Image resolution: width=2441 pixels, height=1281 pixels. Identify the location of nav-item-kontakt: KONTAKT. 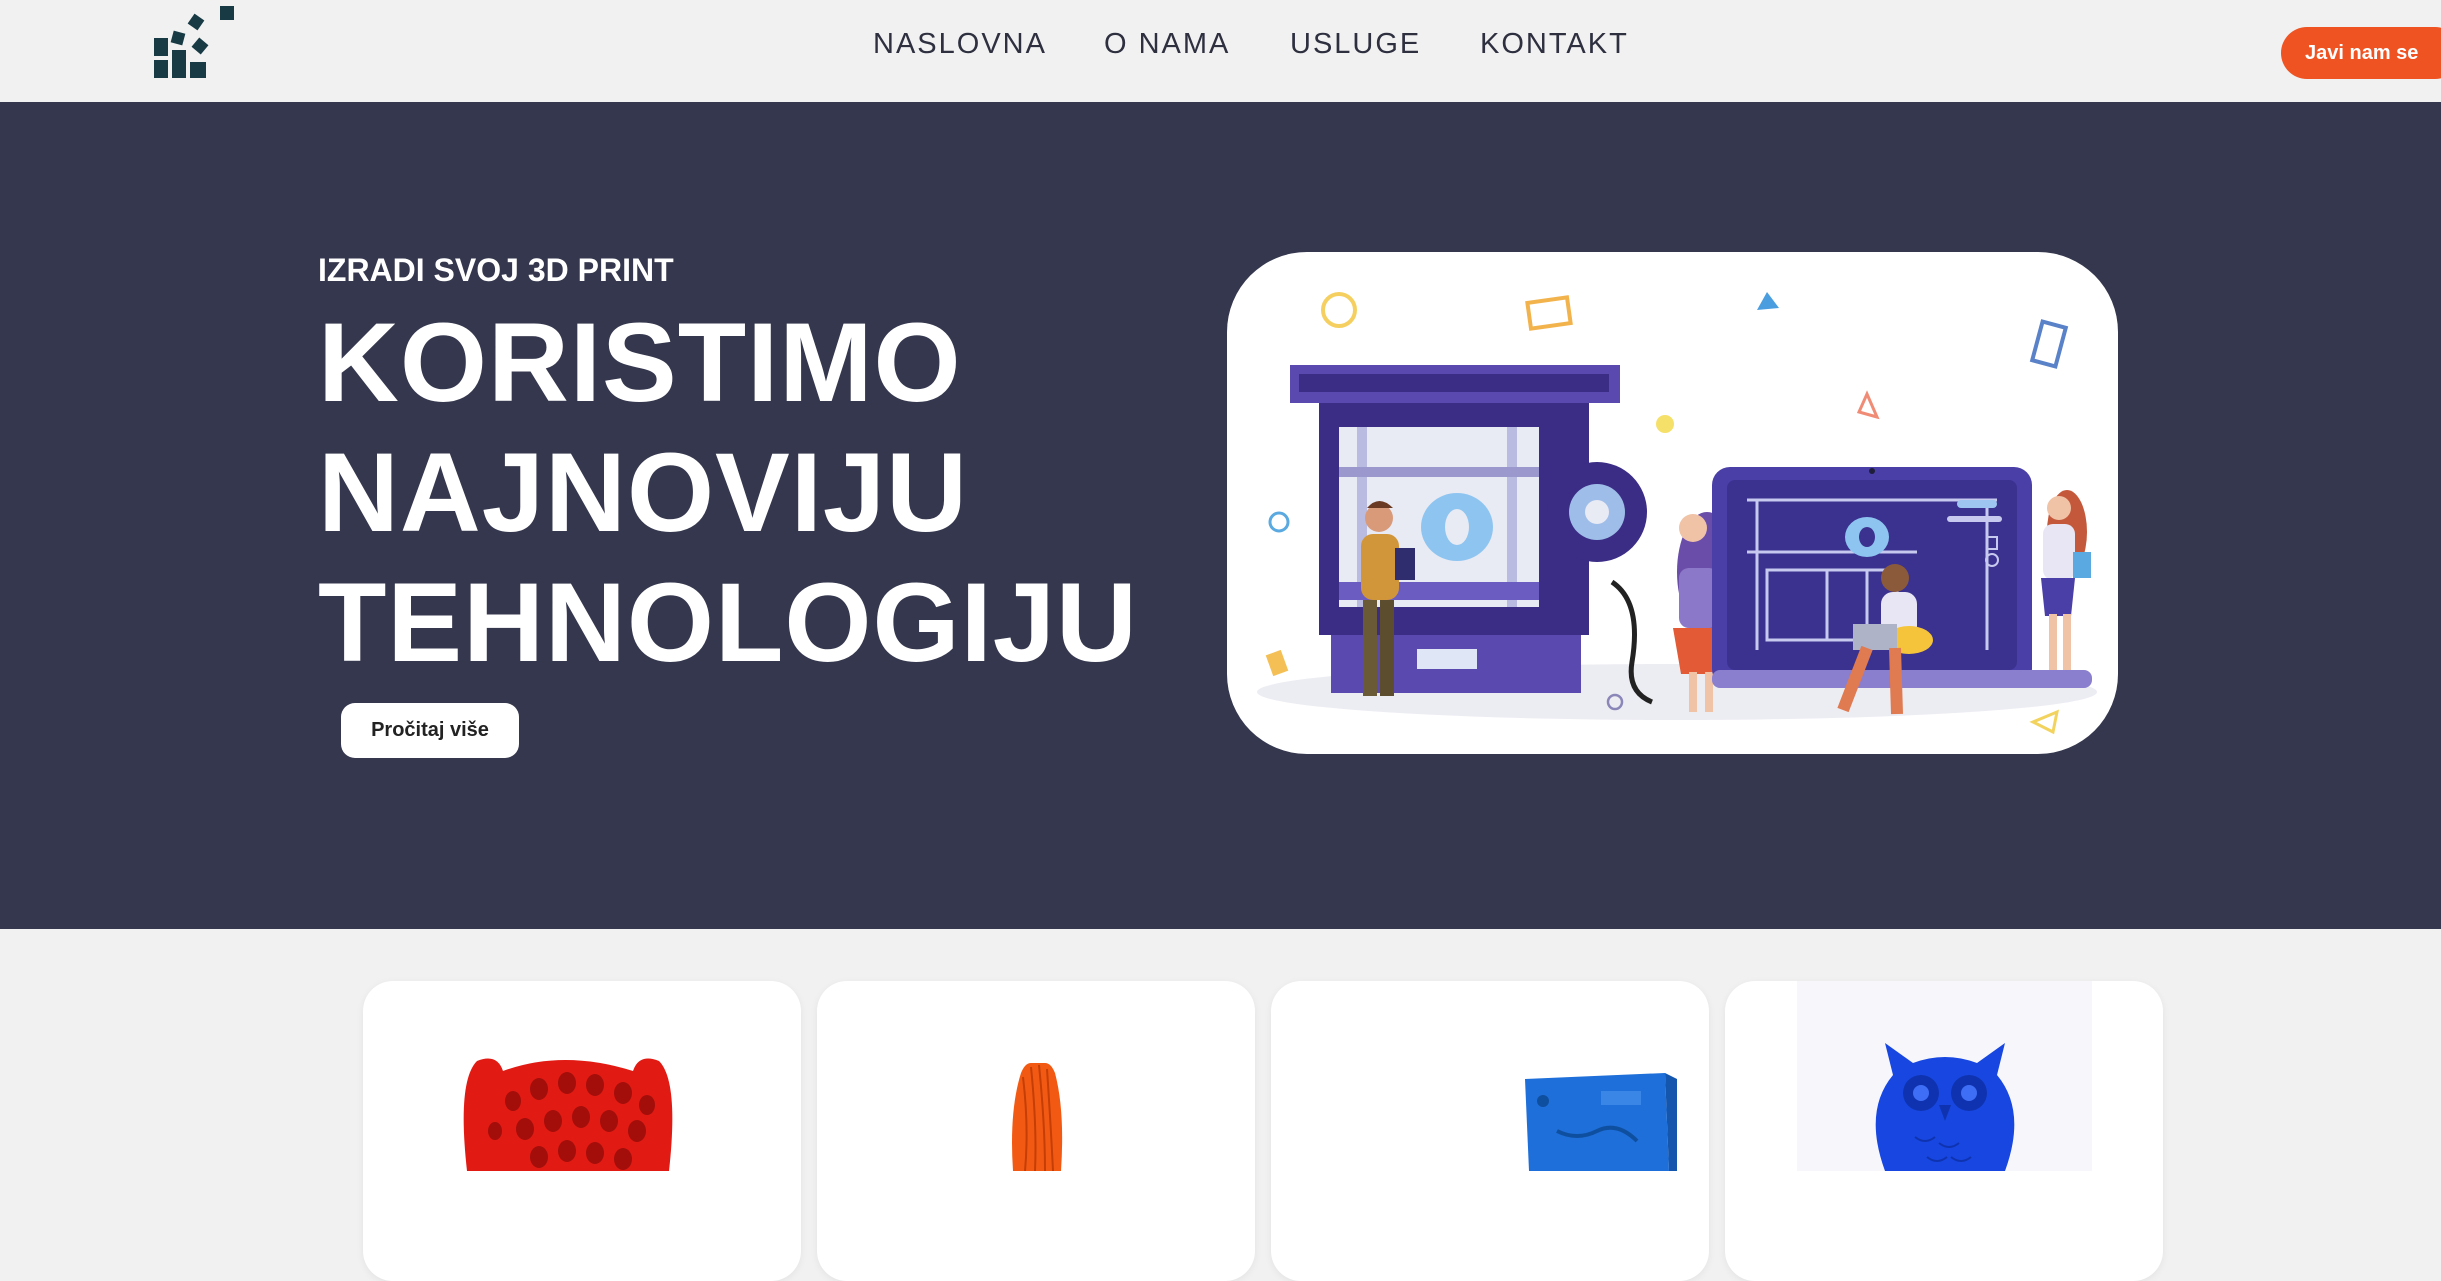
(1554, 44).